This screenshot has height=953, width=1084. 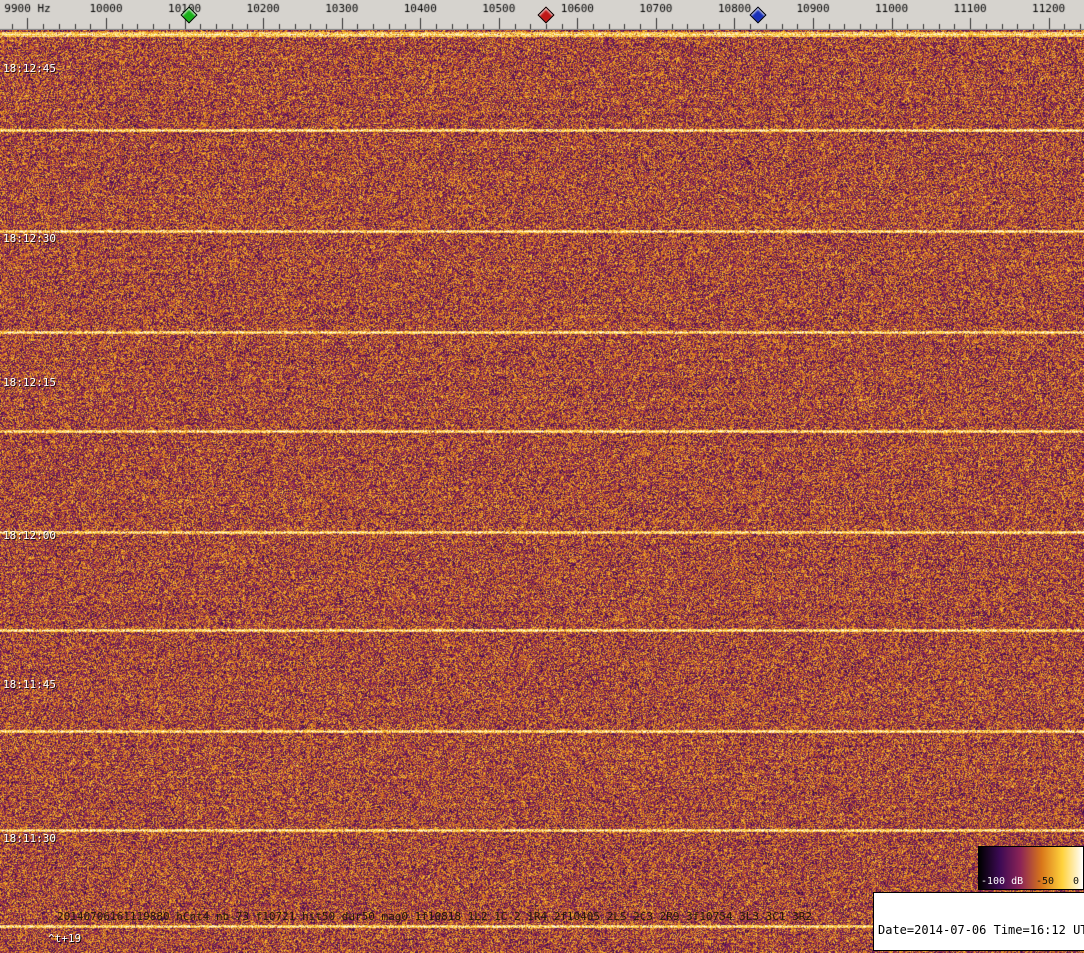 I want to click on time-label: 18:12:45, so click(x=29, y=68).